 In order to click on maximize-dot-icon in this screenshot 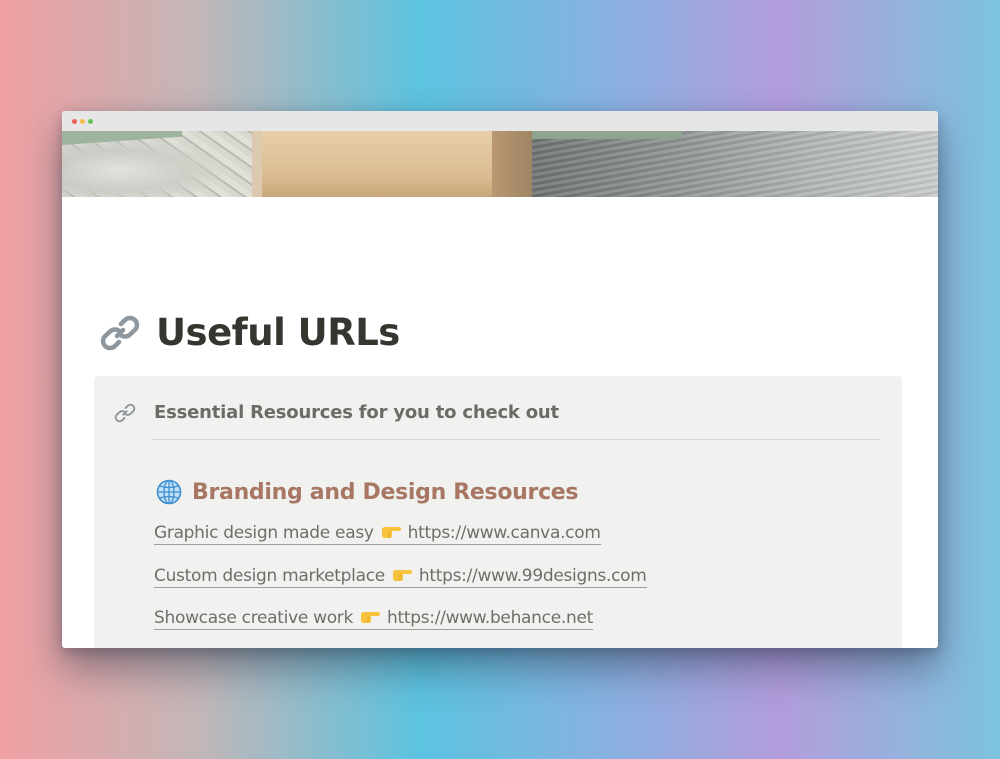, I will do `click(90, 121)`.